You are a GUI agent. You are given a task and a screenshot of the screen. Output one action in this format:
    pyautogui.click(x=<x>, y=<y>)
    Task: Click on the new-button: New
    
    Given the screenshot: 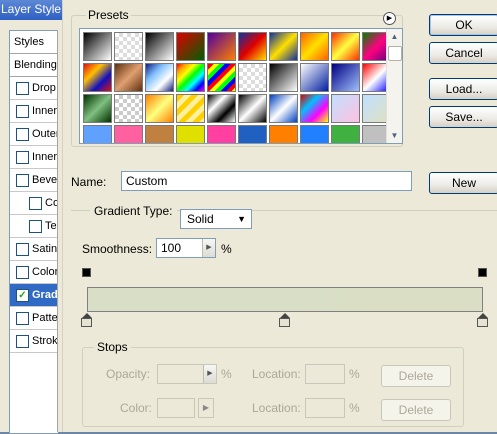 What is the action you would take?
    pyautogui.click(x=463, y=183)
    